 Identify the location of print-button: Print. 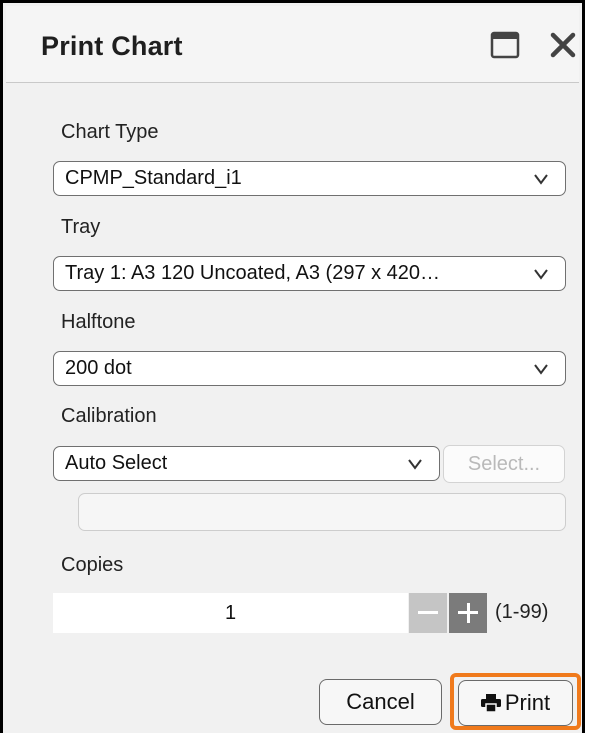
(515, 703).